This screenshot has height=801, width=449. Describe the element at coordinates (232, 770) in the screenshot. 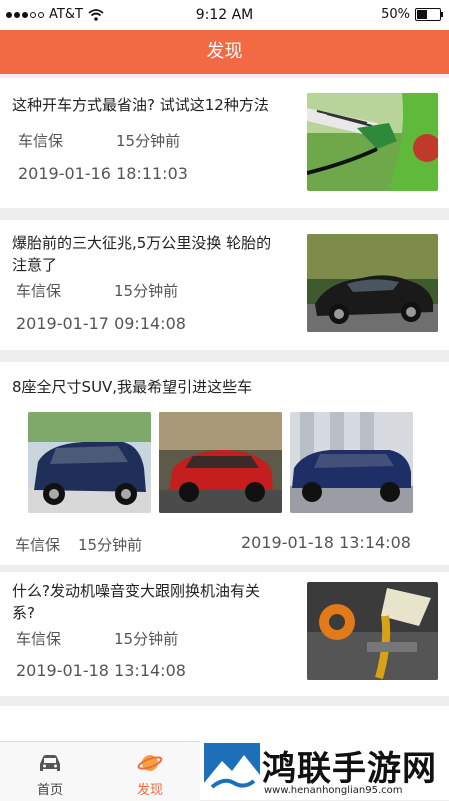

I see `watermark-logo-icon` at that location.